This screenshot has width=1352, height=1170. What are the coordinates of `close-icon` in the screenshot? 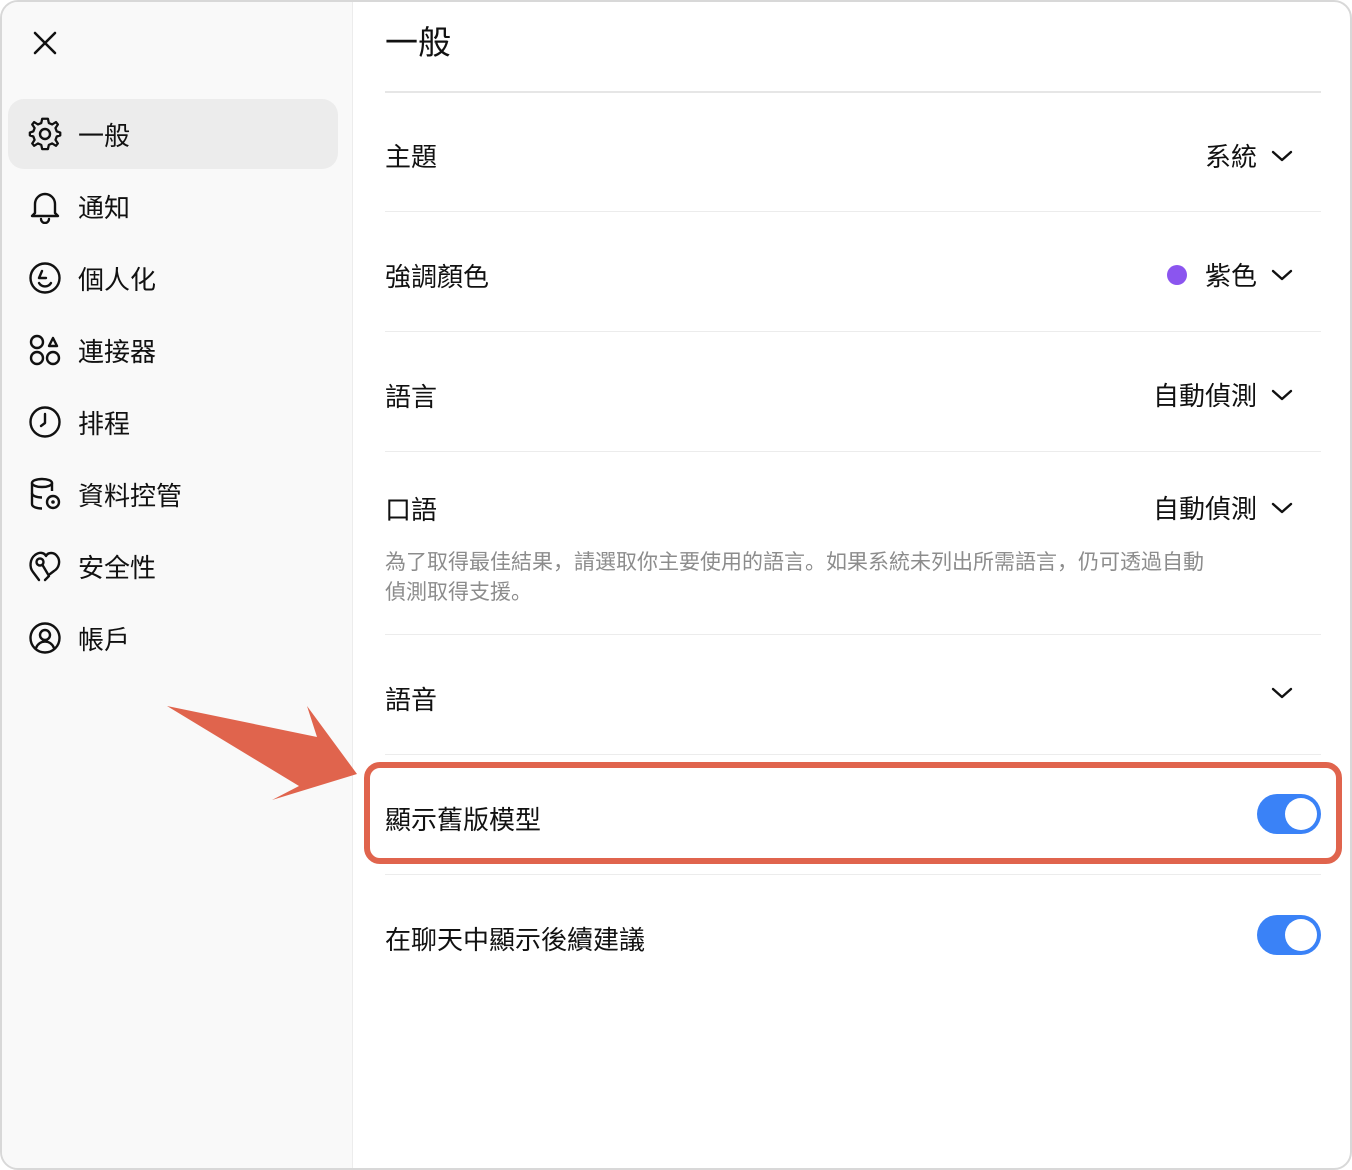 It's located at (45, 43).